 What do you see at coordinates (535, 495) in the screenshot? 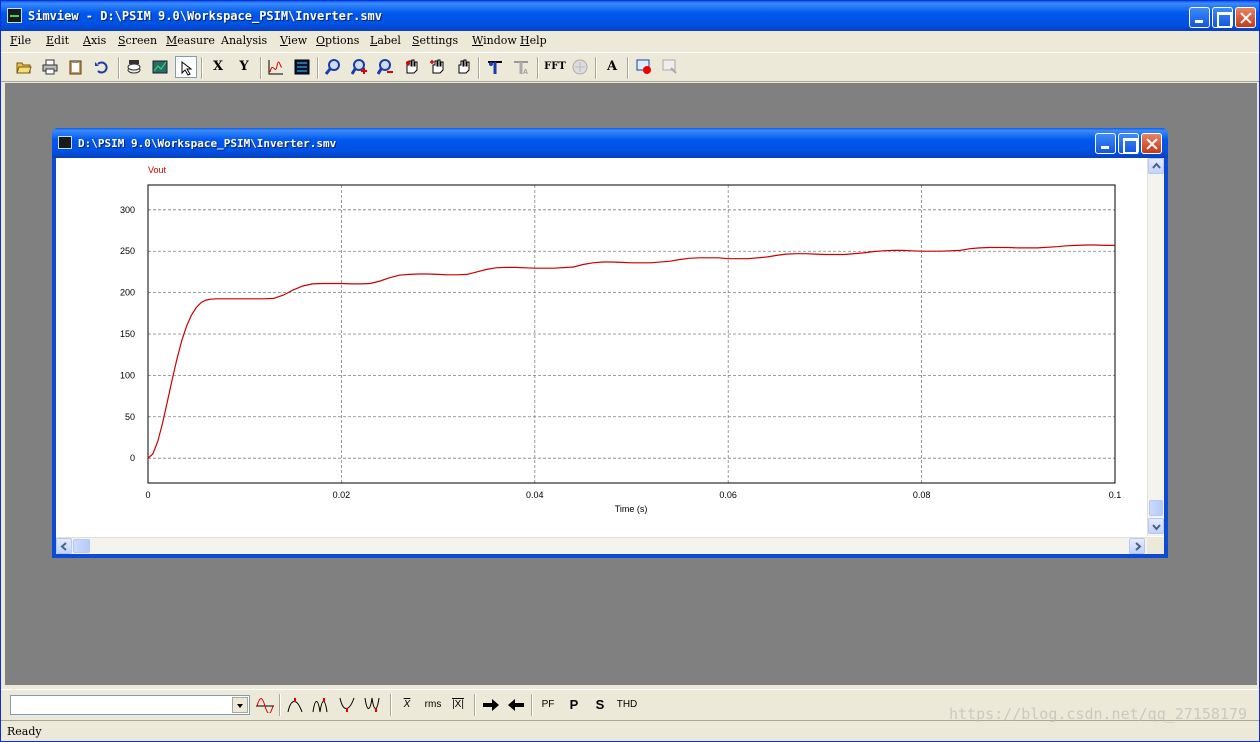
I see `x-tick-label: 0.04` at bounding box center [535, 495].